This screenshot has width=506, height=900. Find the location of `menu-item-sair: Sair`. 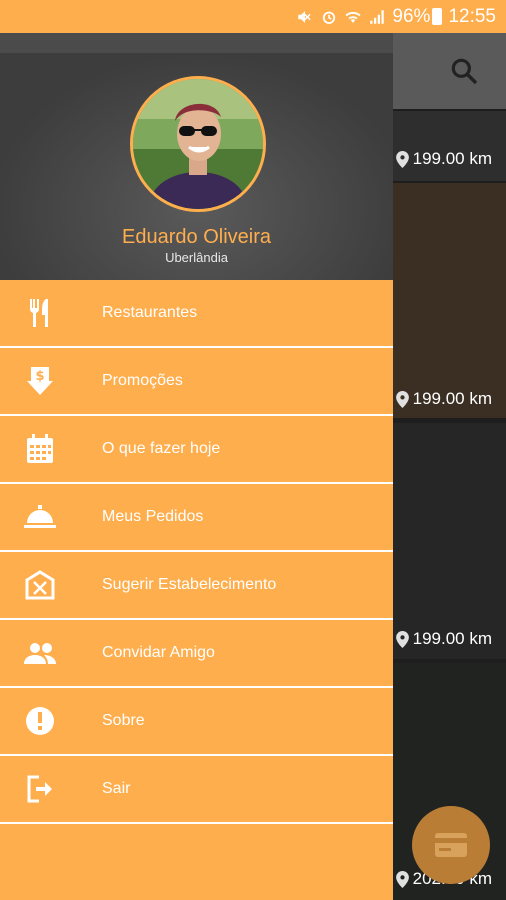

menu-item-sair: Sair is located at coordinates (196, 790).